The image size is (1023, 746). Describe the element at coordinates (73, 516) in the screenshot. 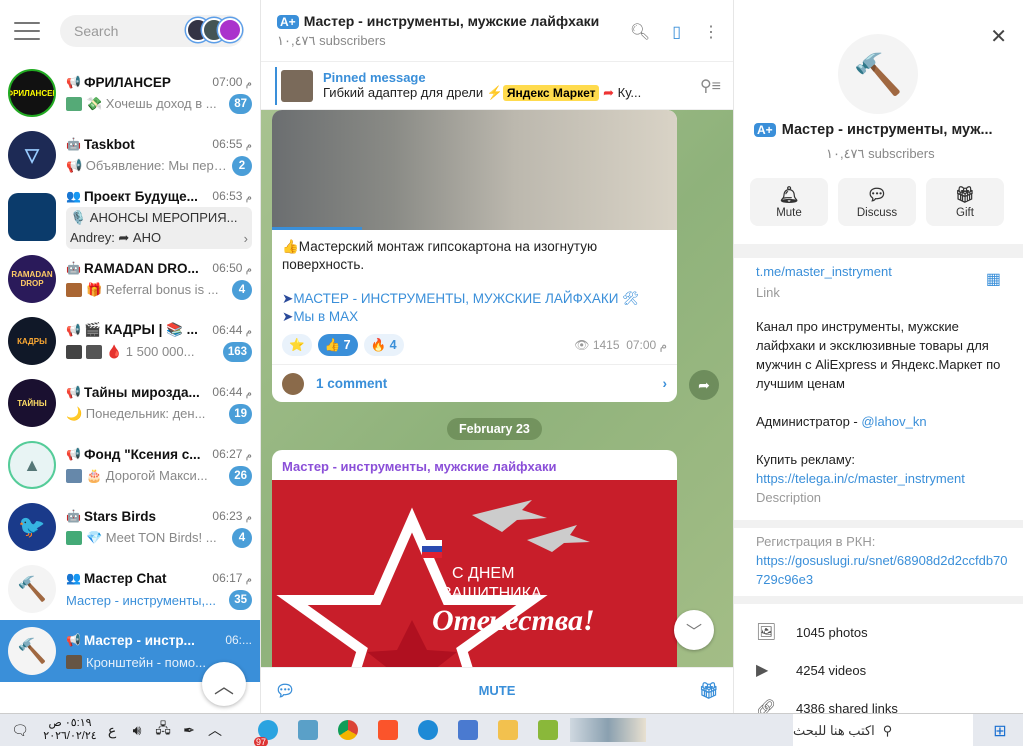

I see `robot-icon: 🤖` at that location.